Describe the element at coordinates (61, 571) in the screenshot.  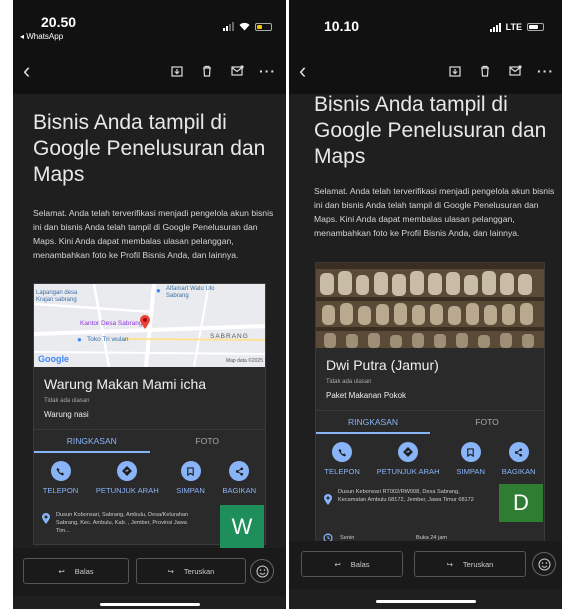
I see `reply-icon: ↩` at that location.